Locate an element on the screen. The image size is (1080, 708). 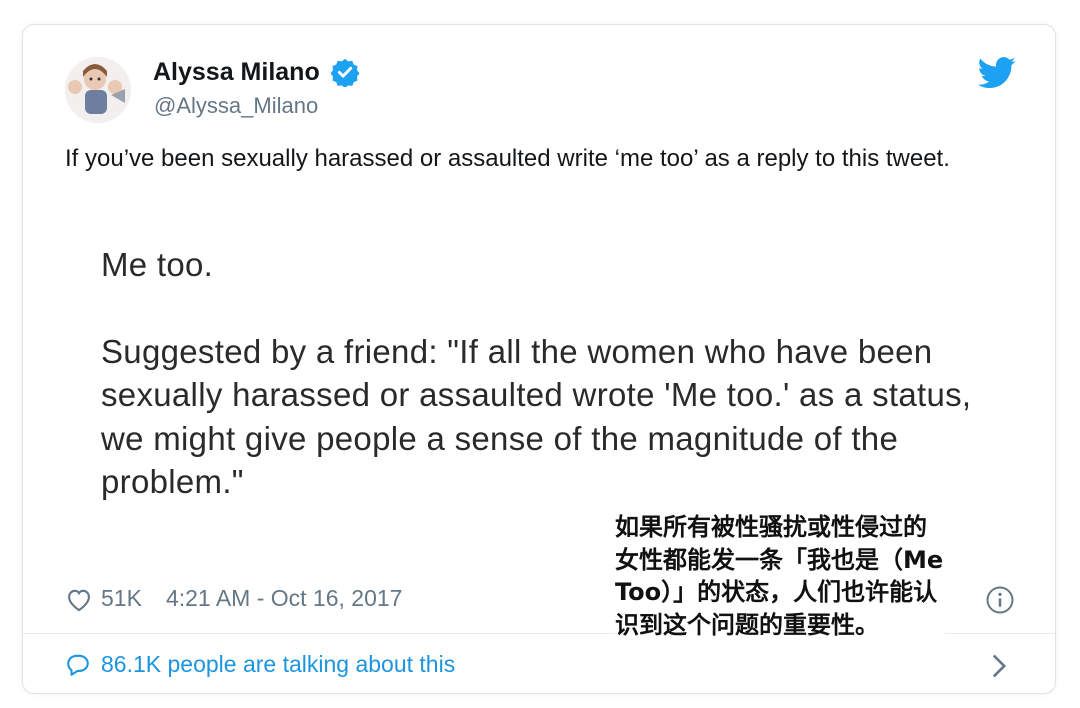
embedded-line-1: Me too. is located at coordinates (157, 264).